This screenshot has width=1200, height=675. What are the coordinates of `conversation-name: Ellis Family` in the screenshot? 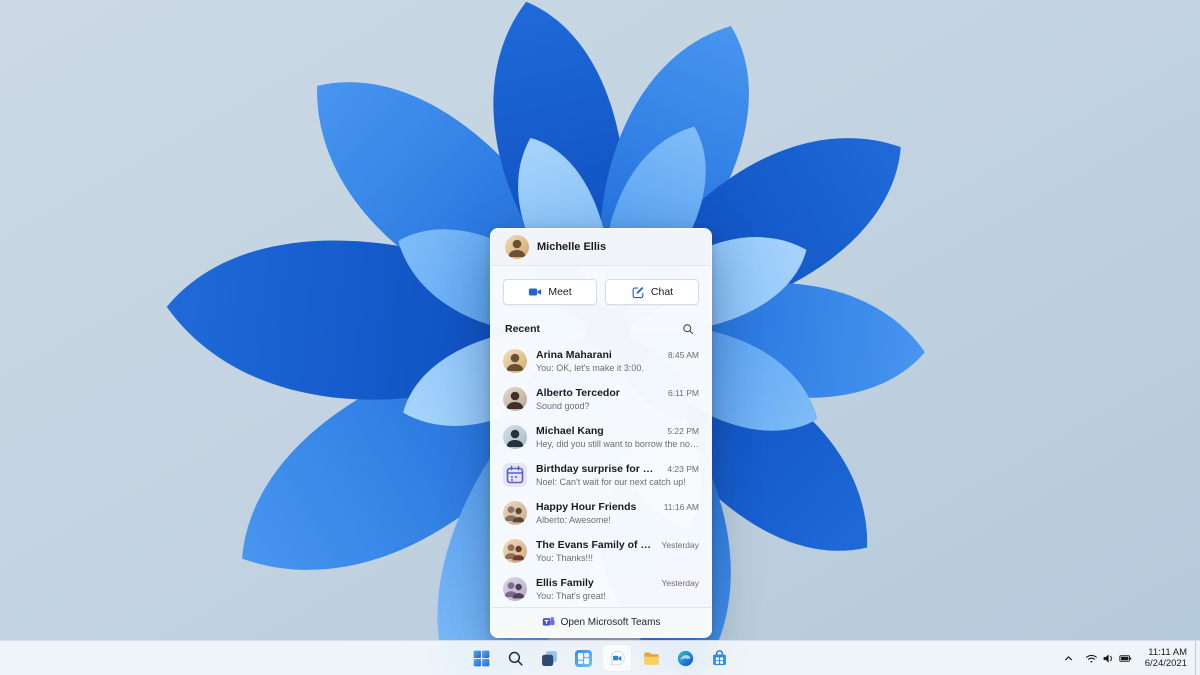 It's located at (565, 583).